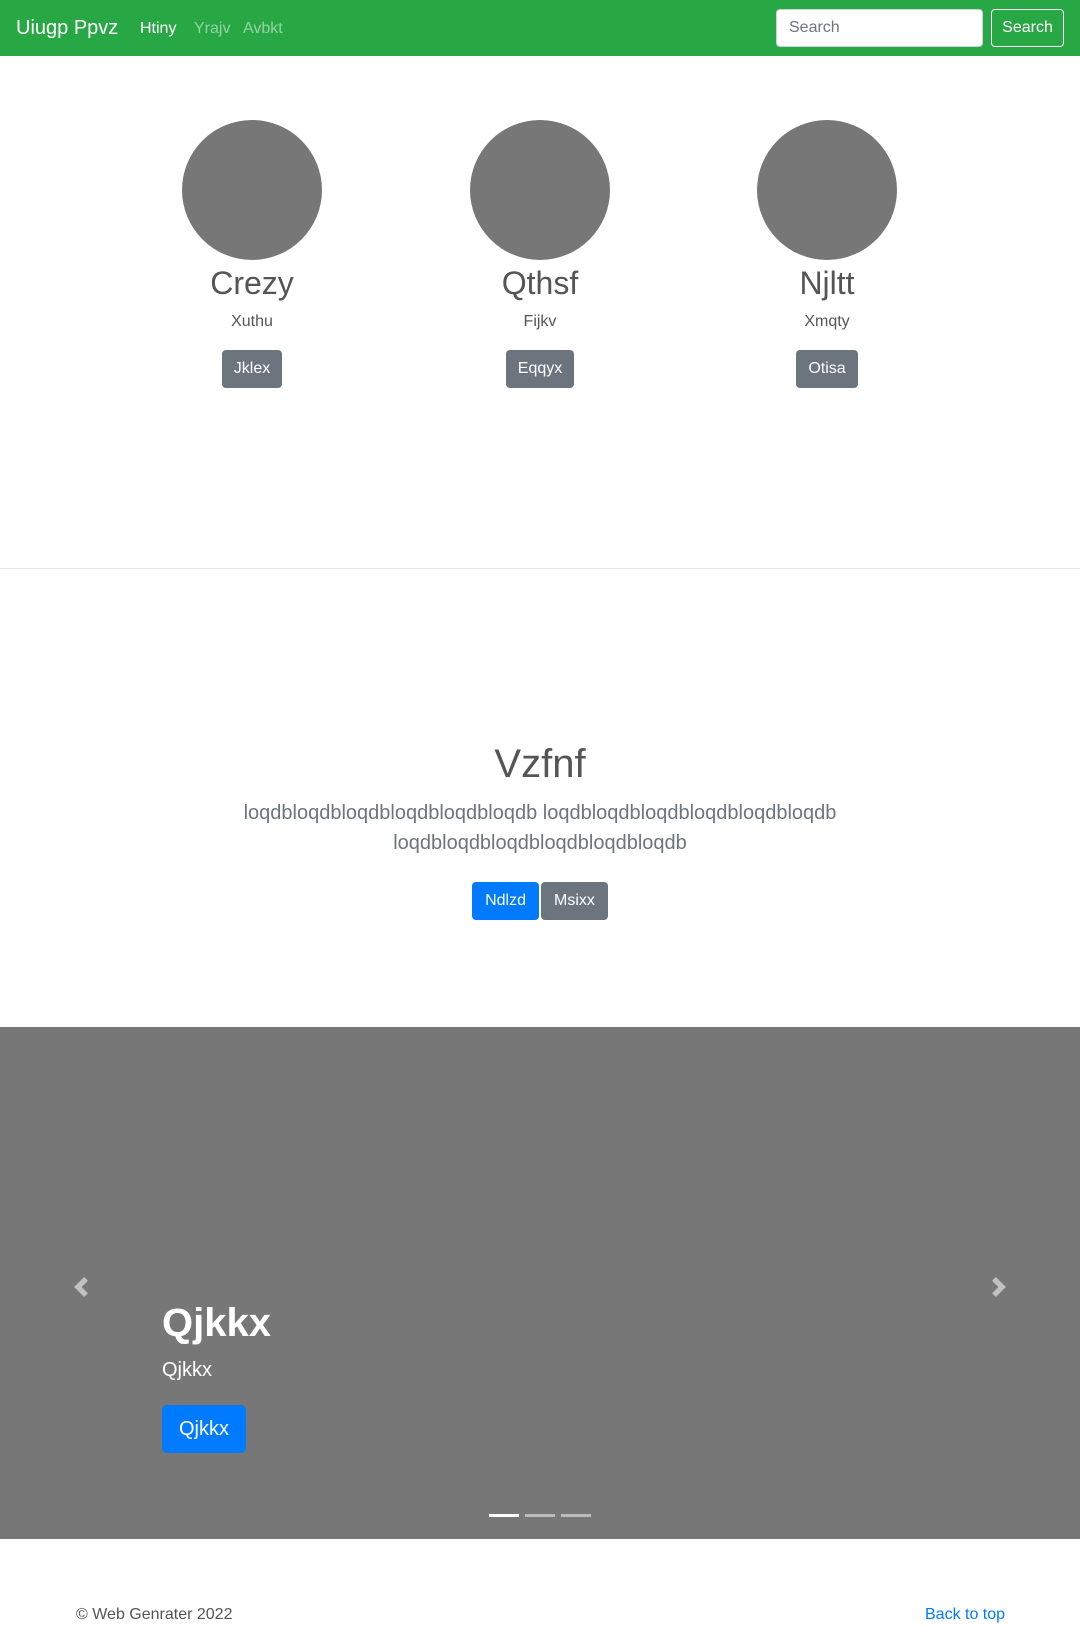  I want to click on carousel-caption: Qjkkx Qjkkx Qjkkx, so click(216, 1376).